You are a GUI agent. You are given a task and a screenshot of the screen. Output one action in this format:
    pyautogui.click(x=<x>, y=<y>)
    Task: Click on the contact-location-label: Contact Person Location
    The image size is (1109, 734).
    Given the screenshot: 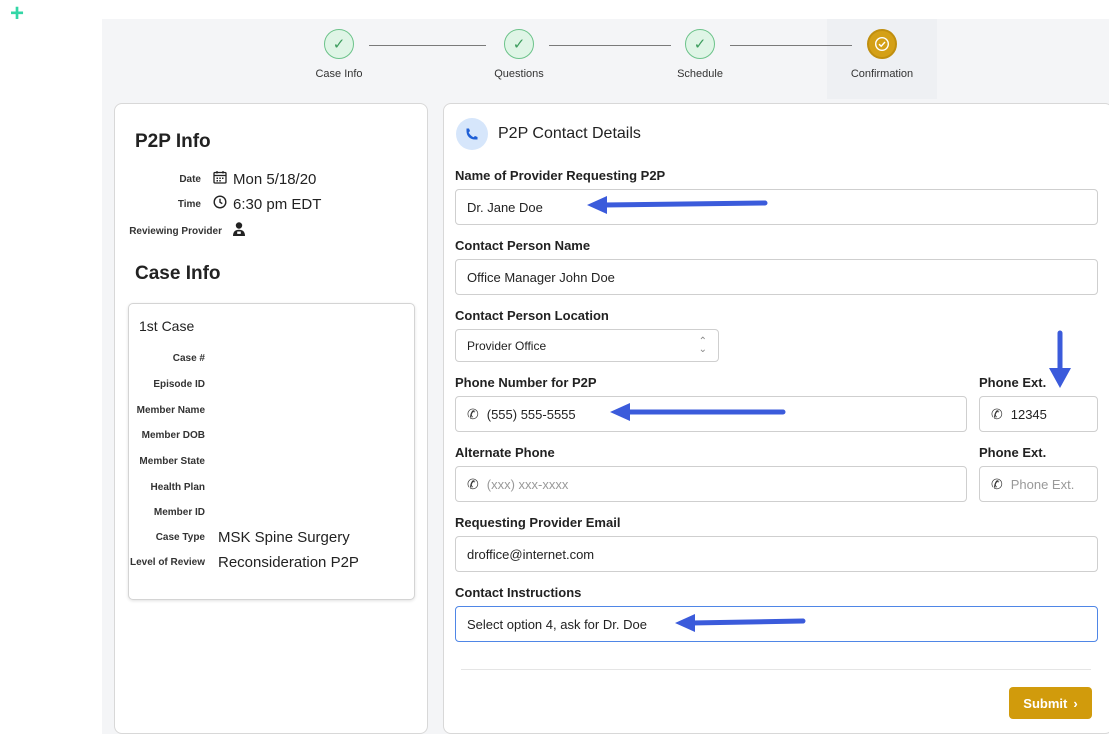 What is the action you would take?
    pyautogui.click(x=532, y=315)
    